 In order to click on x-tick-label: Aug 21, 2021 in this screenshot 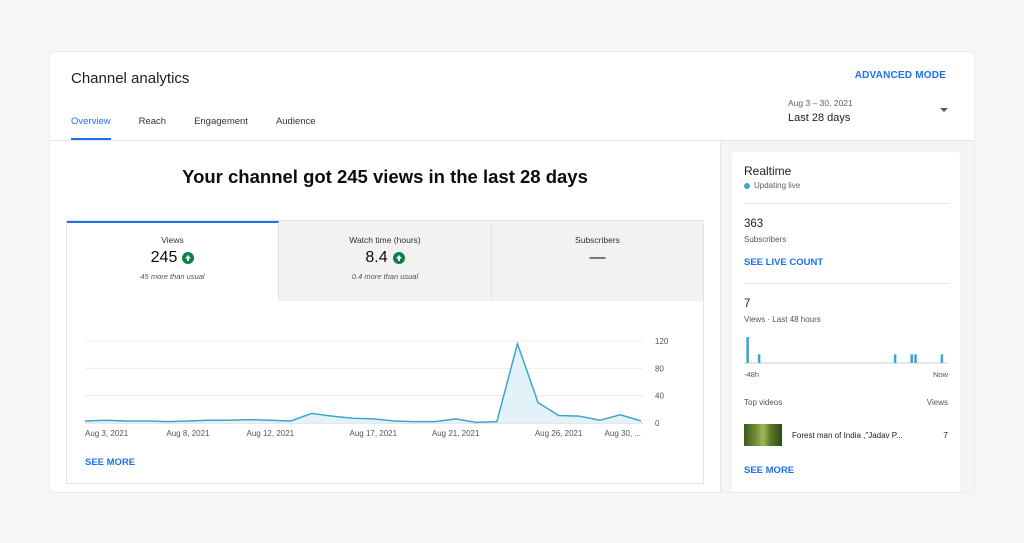, I will do `click(456, 433)`.